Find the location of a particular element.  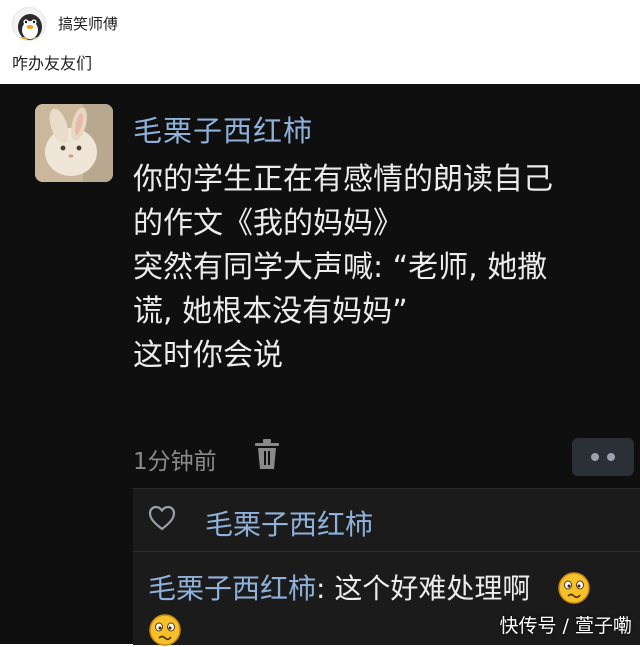

post-line: 的作文《我的妈妈》 is located at coordinates (268, 223).